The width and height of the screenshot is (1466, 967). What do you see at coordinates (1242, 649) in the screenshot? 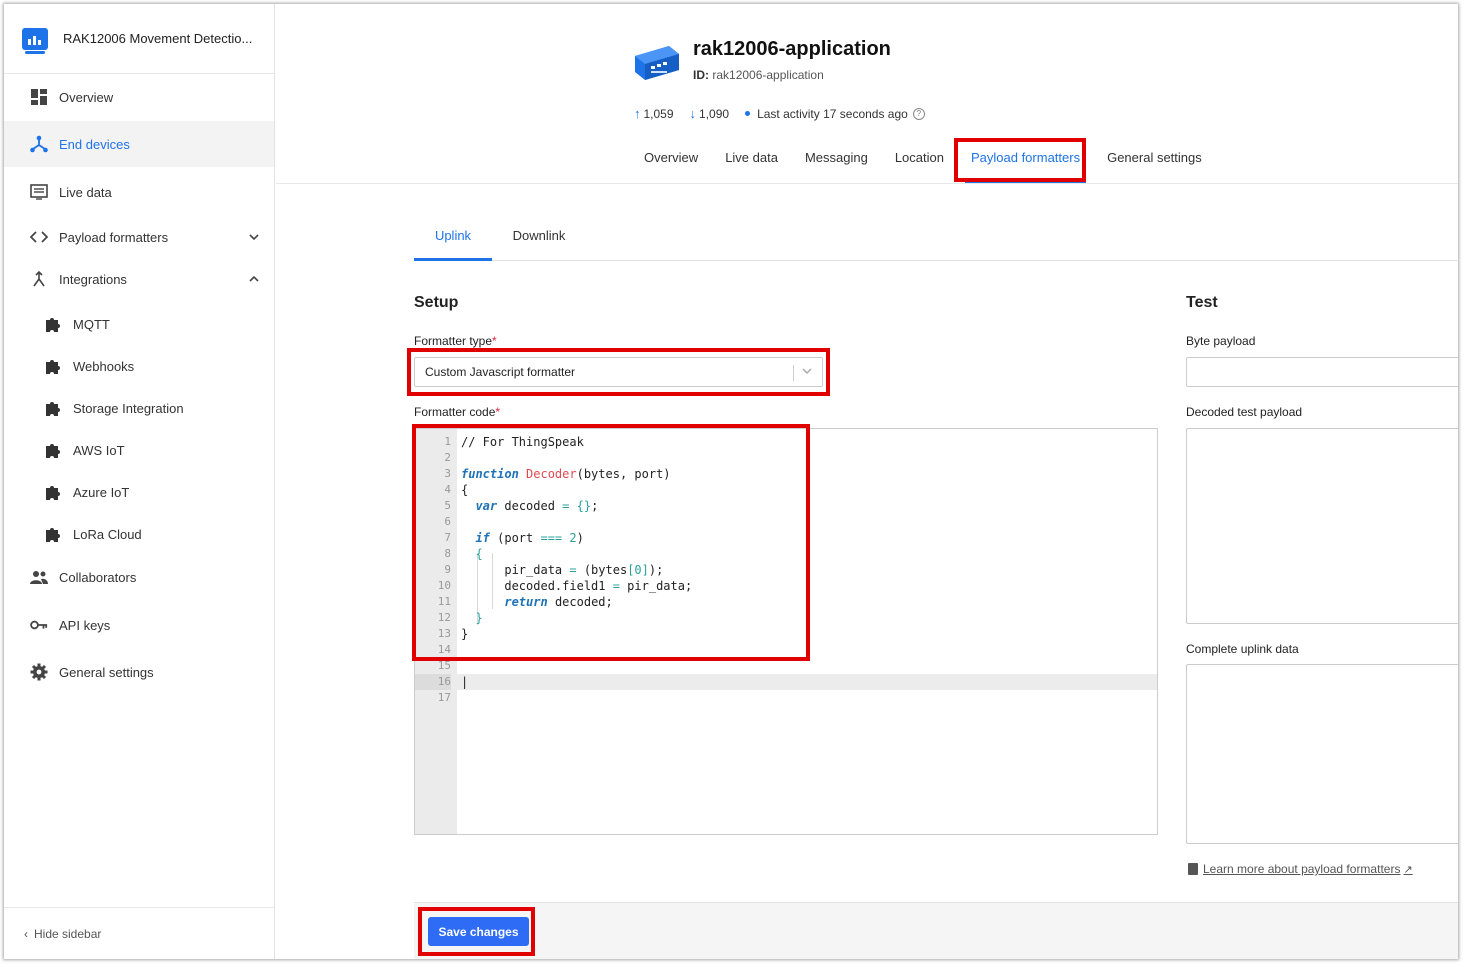
I see `complete-uplink-data-label: Complete uplink data` at bounding box center [1242, 649].